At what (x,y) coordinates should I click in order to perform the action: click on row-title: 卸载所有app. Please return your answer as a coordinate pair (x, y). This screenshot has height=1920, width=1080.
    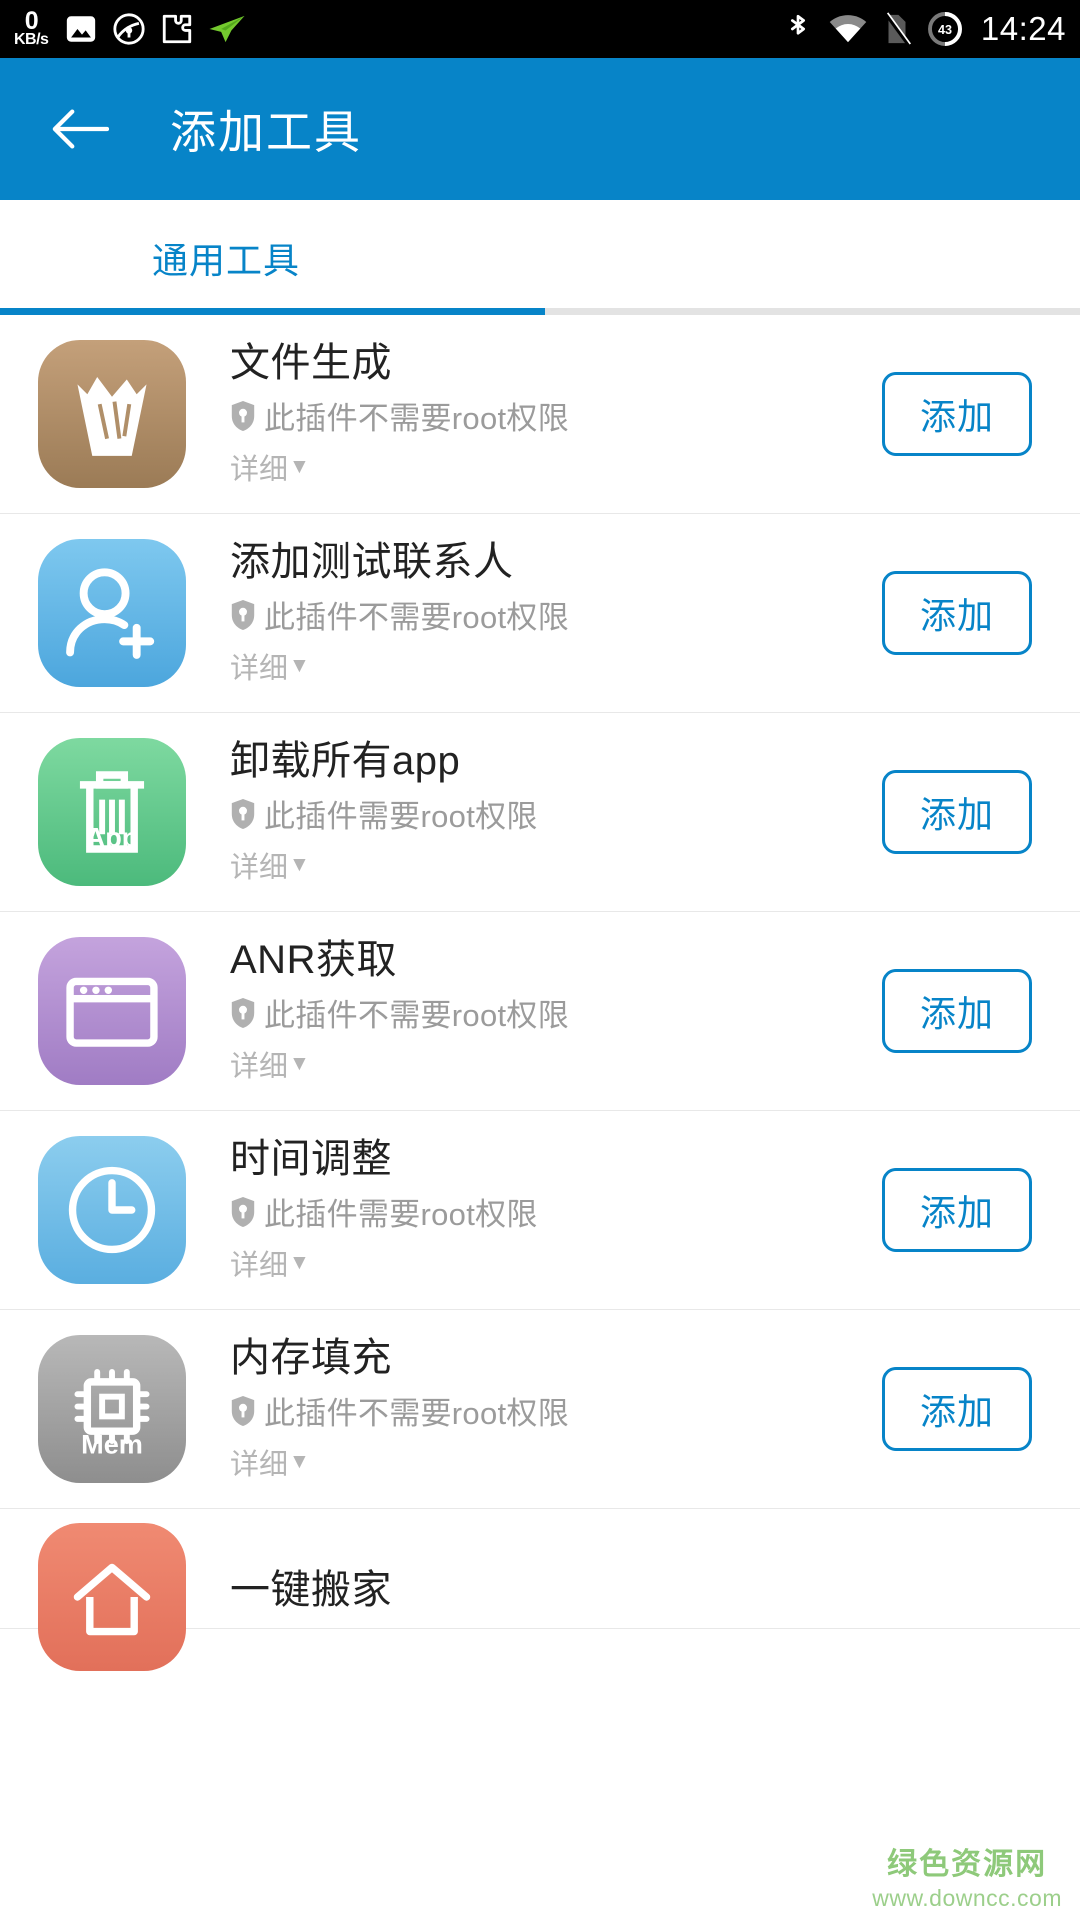
    Looking at the image, I should click on (345, 760).